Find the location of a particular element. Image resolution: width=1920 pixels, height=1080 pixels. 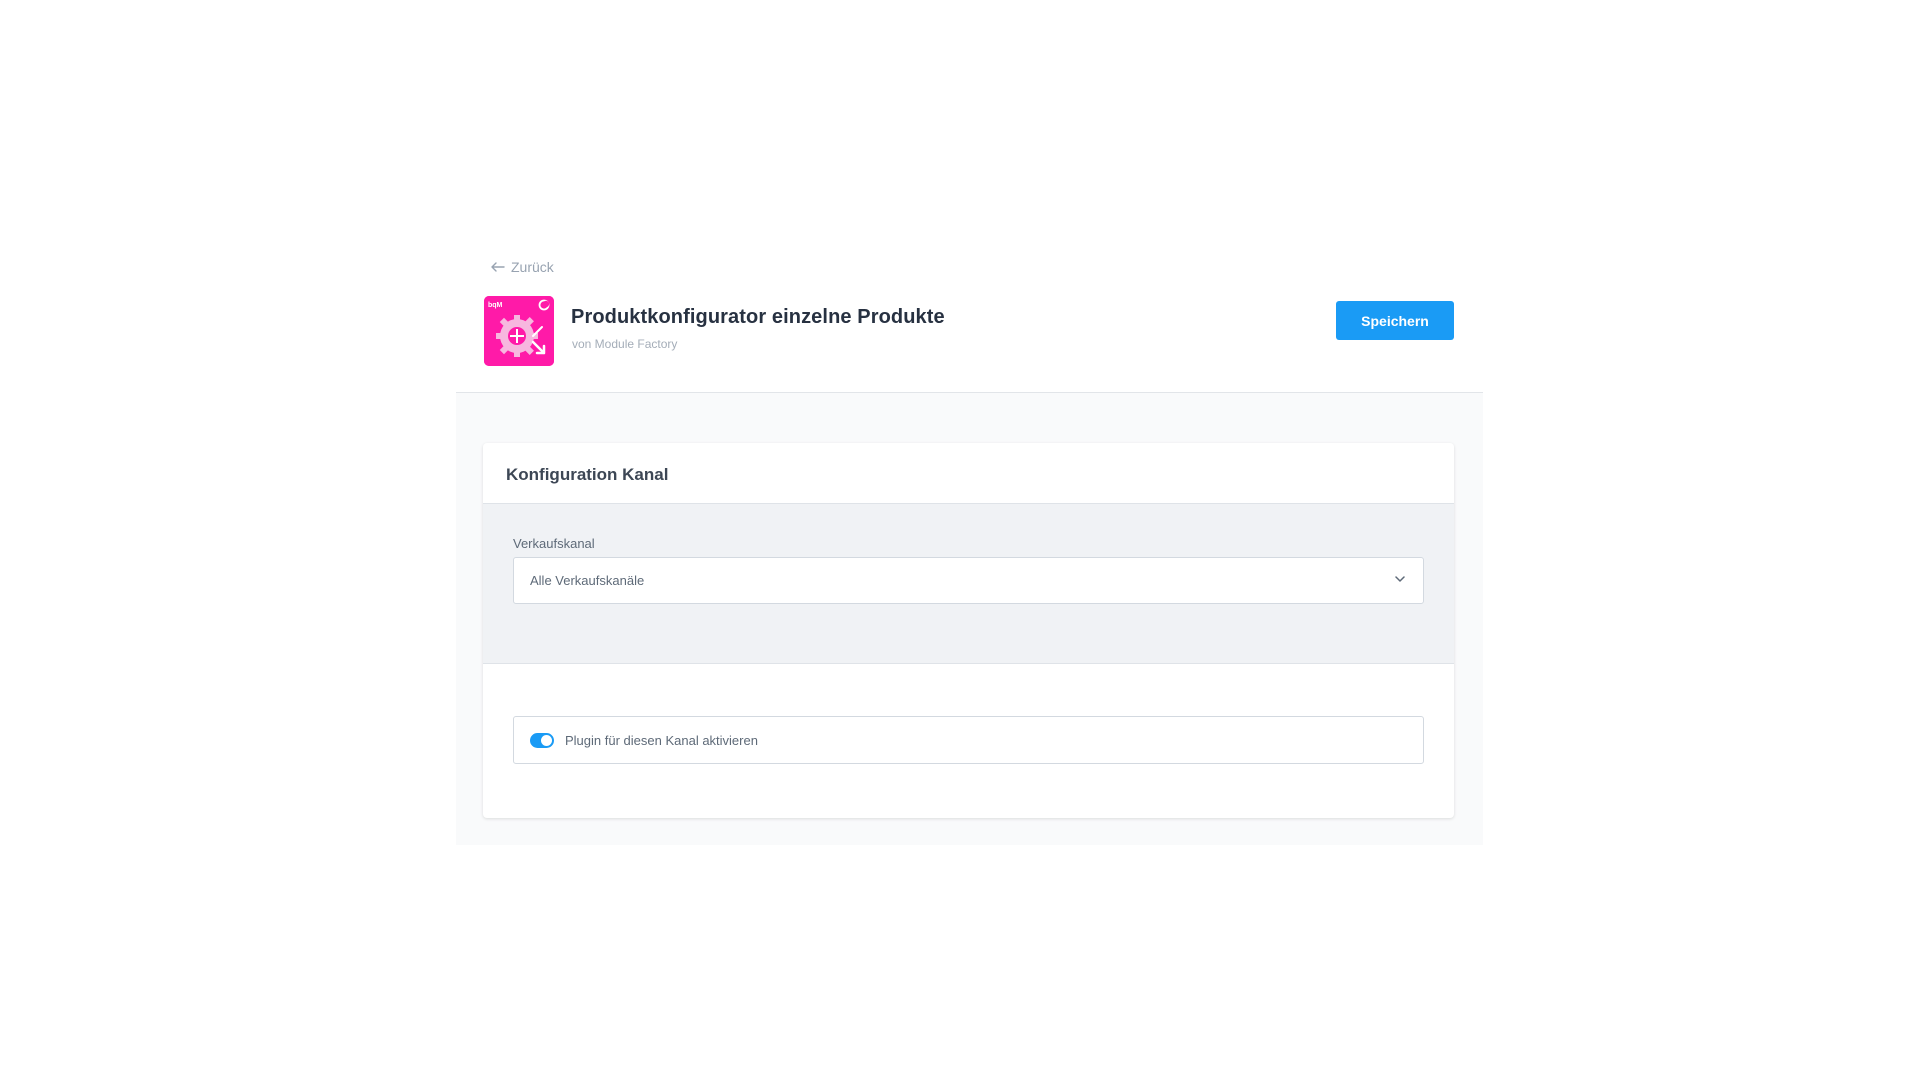

plugin-title: Produktkonfigurator einzelne Produkte is located at coordinates (758, 317).